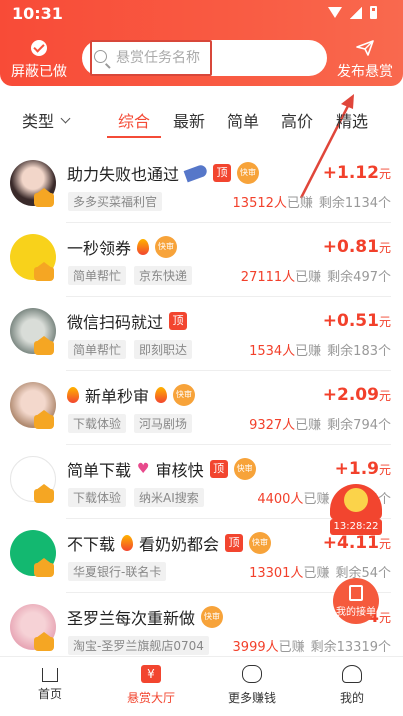 The height and width of the screenshot is (716, 403). I want to click on task-tag: 淘宝-圣罗兰旗舰店0704, so click(138, 645).